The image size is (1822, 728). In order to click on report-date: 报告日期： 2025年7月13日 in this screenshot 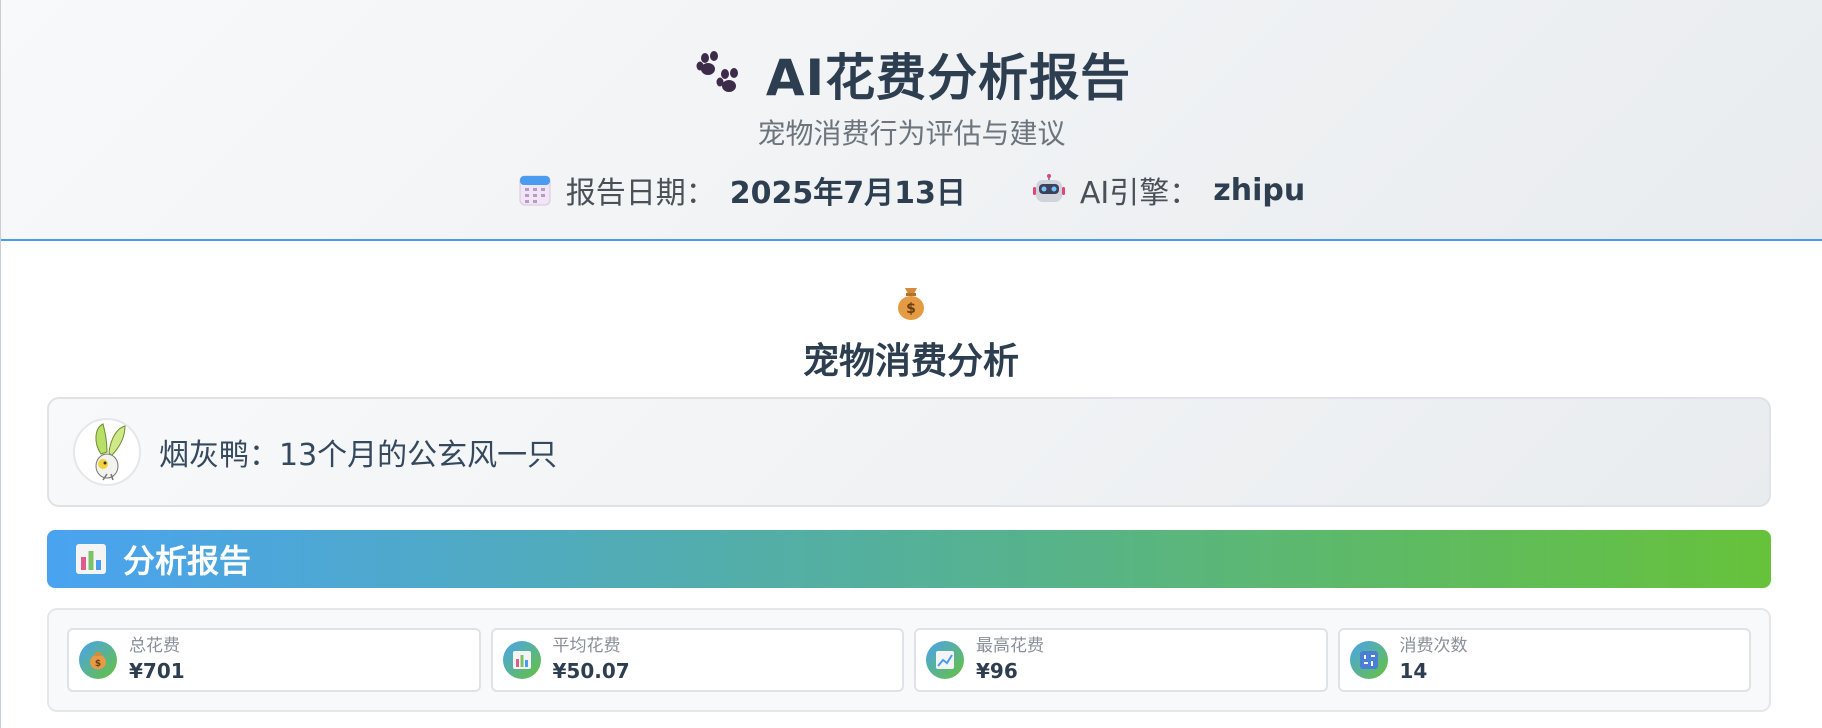, I will do `click(742, 190)`.